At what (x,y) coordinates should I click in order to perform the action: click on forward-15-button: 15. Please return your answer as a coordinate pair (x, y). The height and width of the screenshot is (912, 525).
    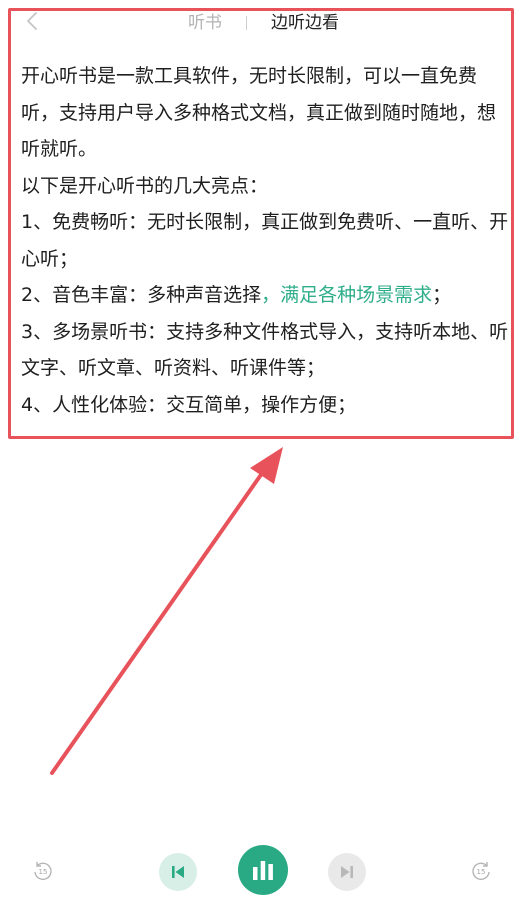
    Looking at the image, I should click on (481, 872).